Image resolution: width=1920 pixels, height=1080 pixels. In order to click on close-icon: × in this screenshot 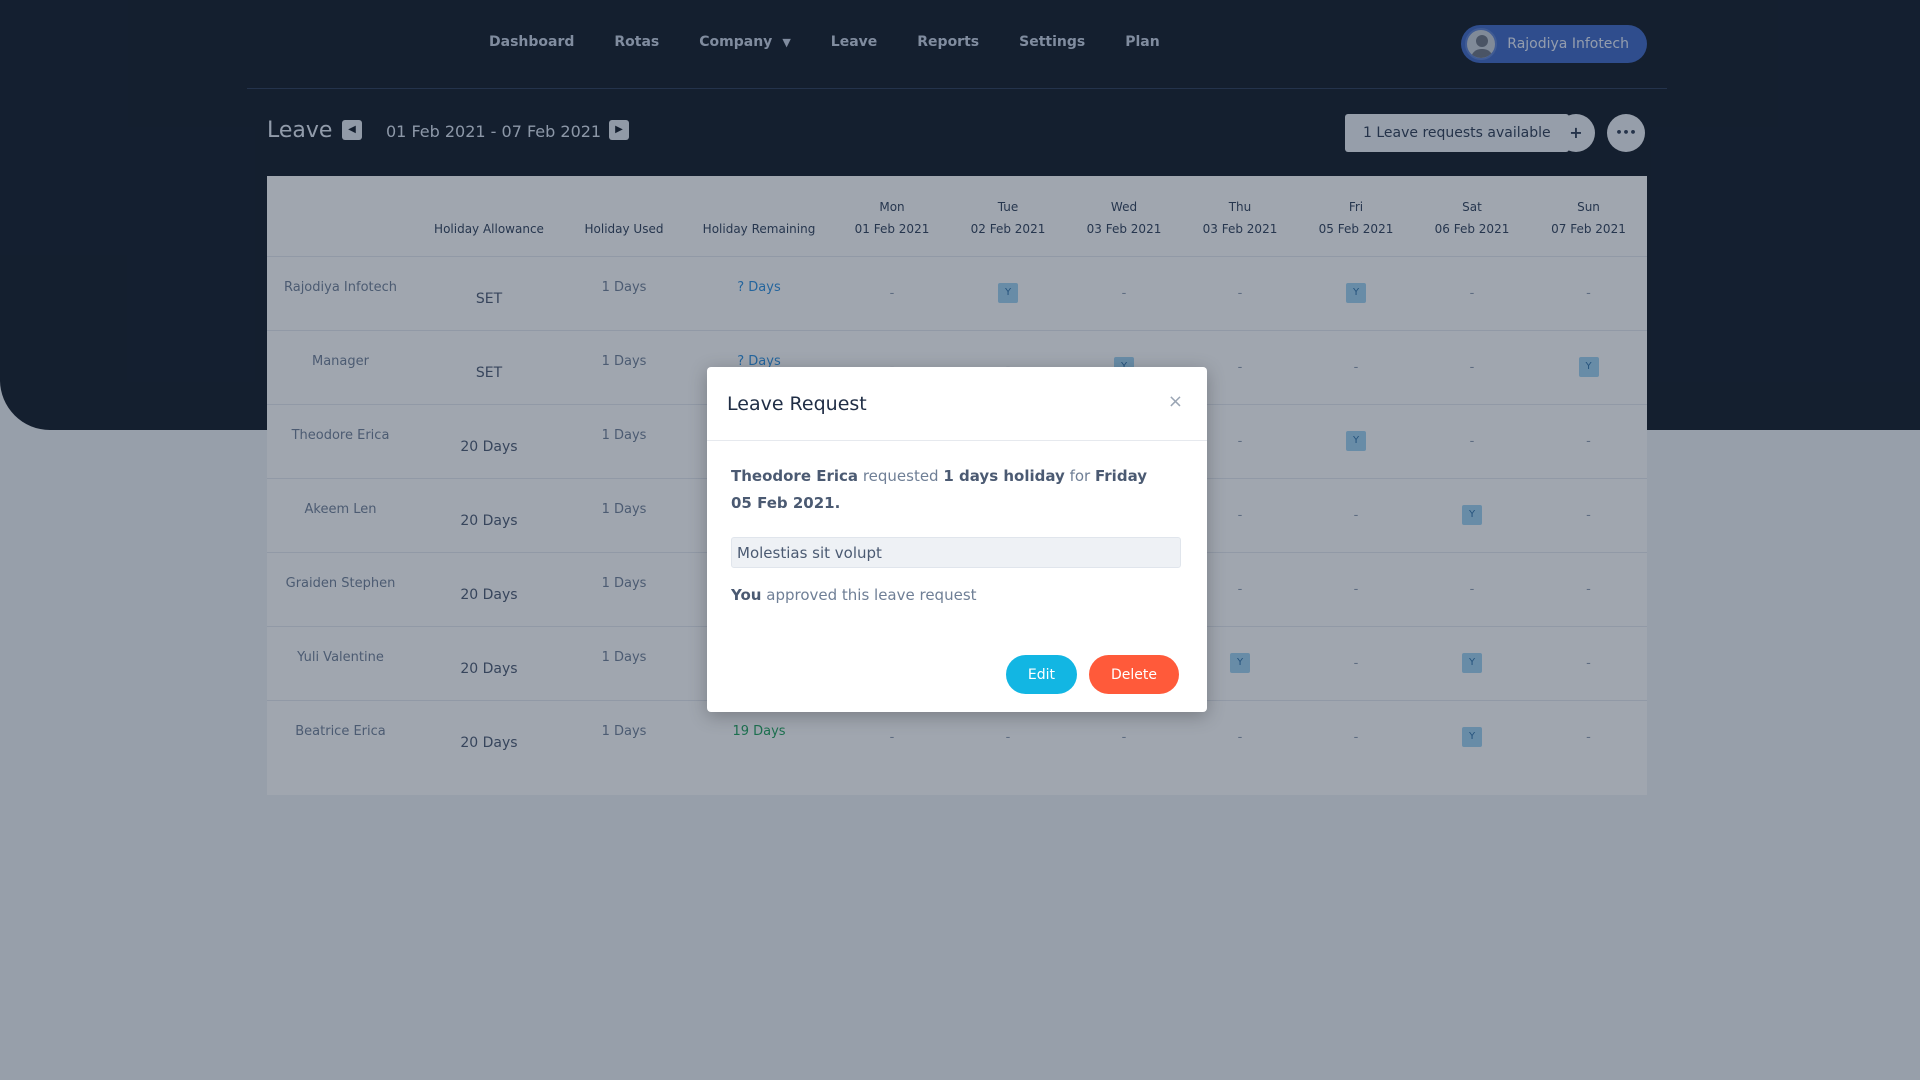, I will do `click(1175, 401)`.